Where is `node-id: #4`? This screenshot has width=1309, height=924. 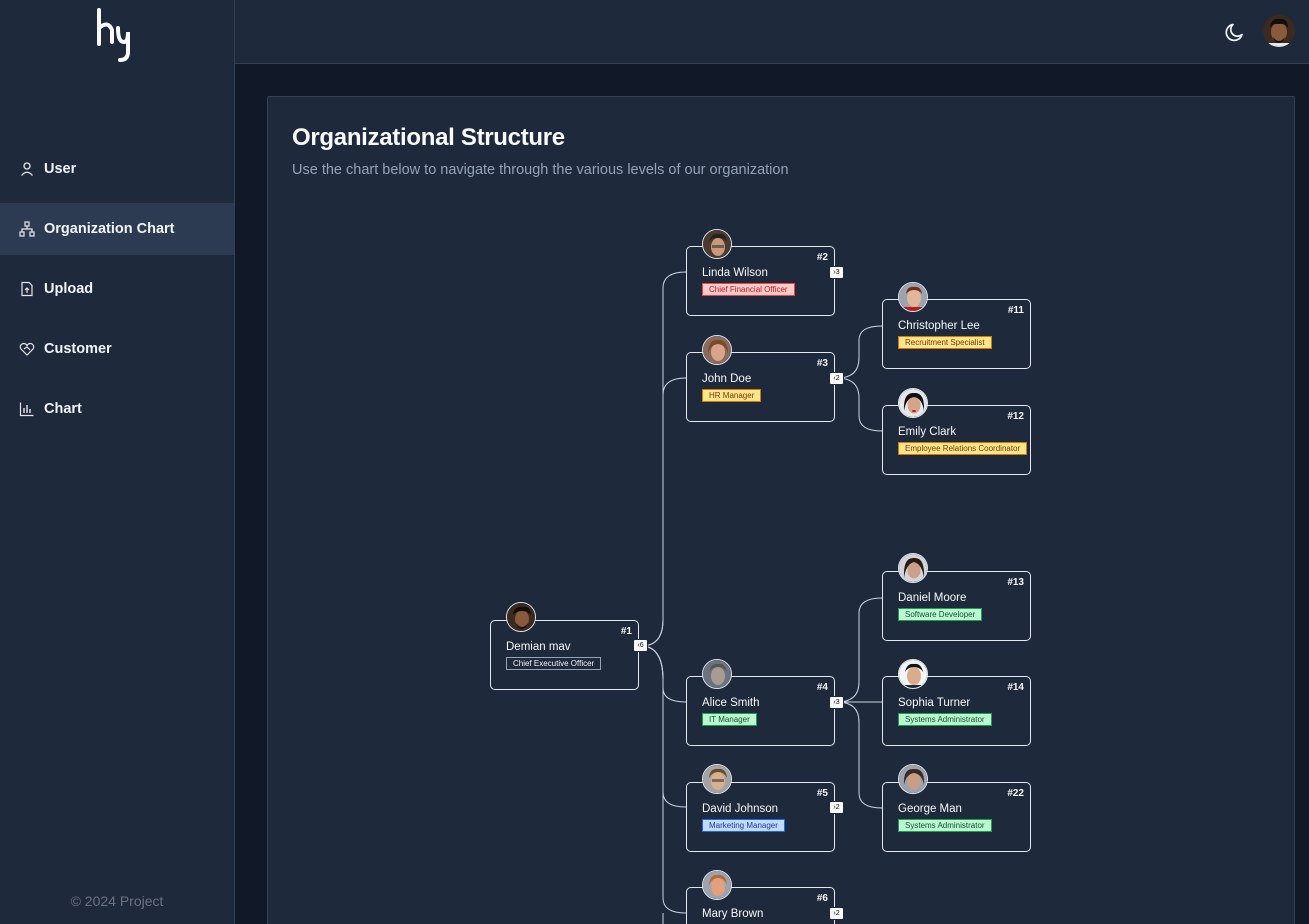
node-id: #4 is located at coordinates (822, 687).